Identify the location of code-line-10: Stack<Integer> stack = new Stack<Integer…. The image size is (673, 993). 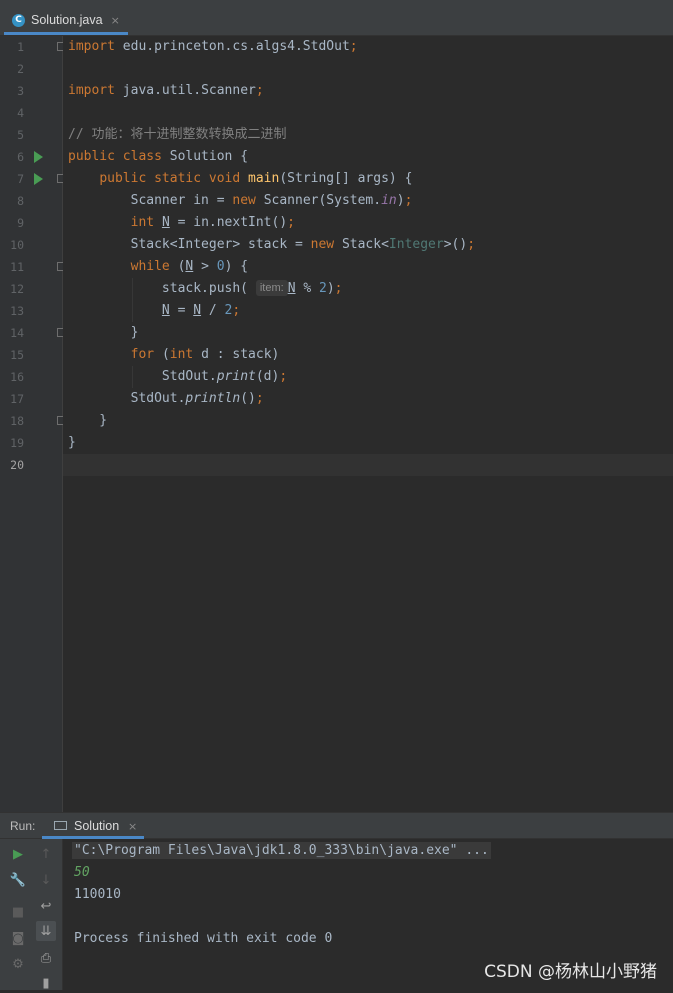
(272, 244).